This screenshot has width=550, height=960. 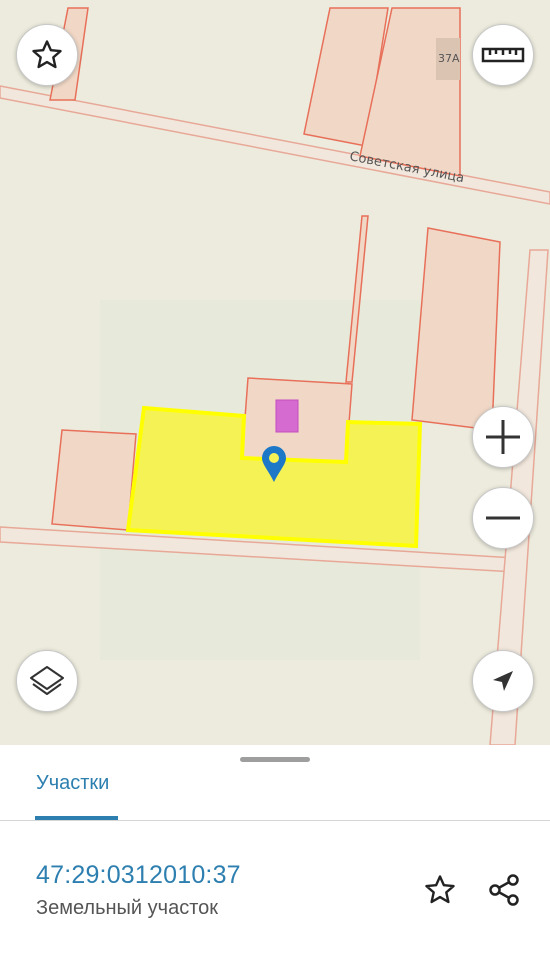 I want to click on ruler-button, so click(x=503, y=55).